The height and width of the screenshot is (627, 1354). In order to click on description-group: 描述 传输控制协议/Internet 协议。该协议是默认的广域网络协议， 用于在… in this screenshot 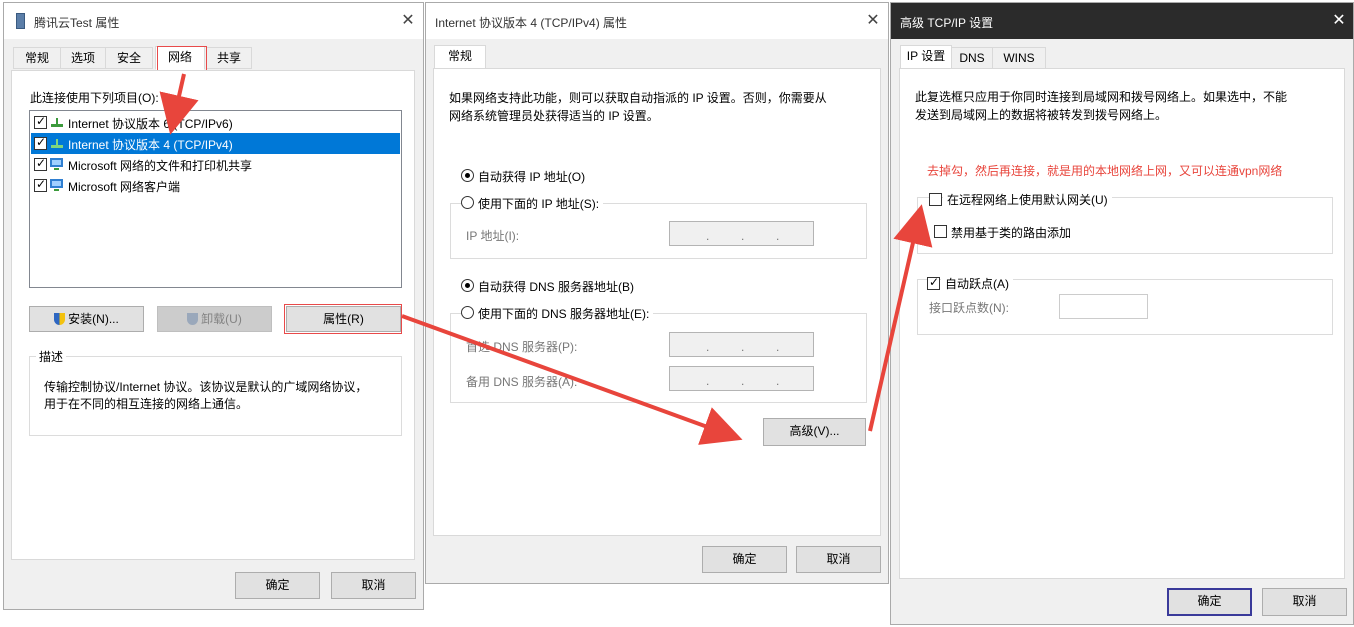, I will do `click(215, 392)`.